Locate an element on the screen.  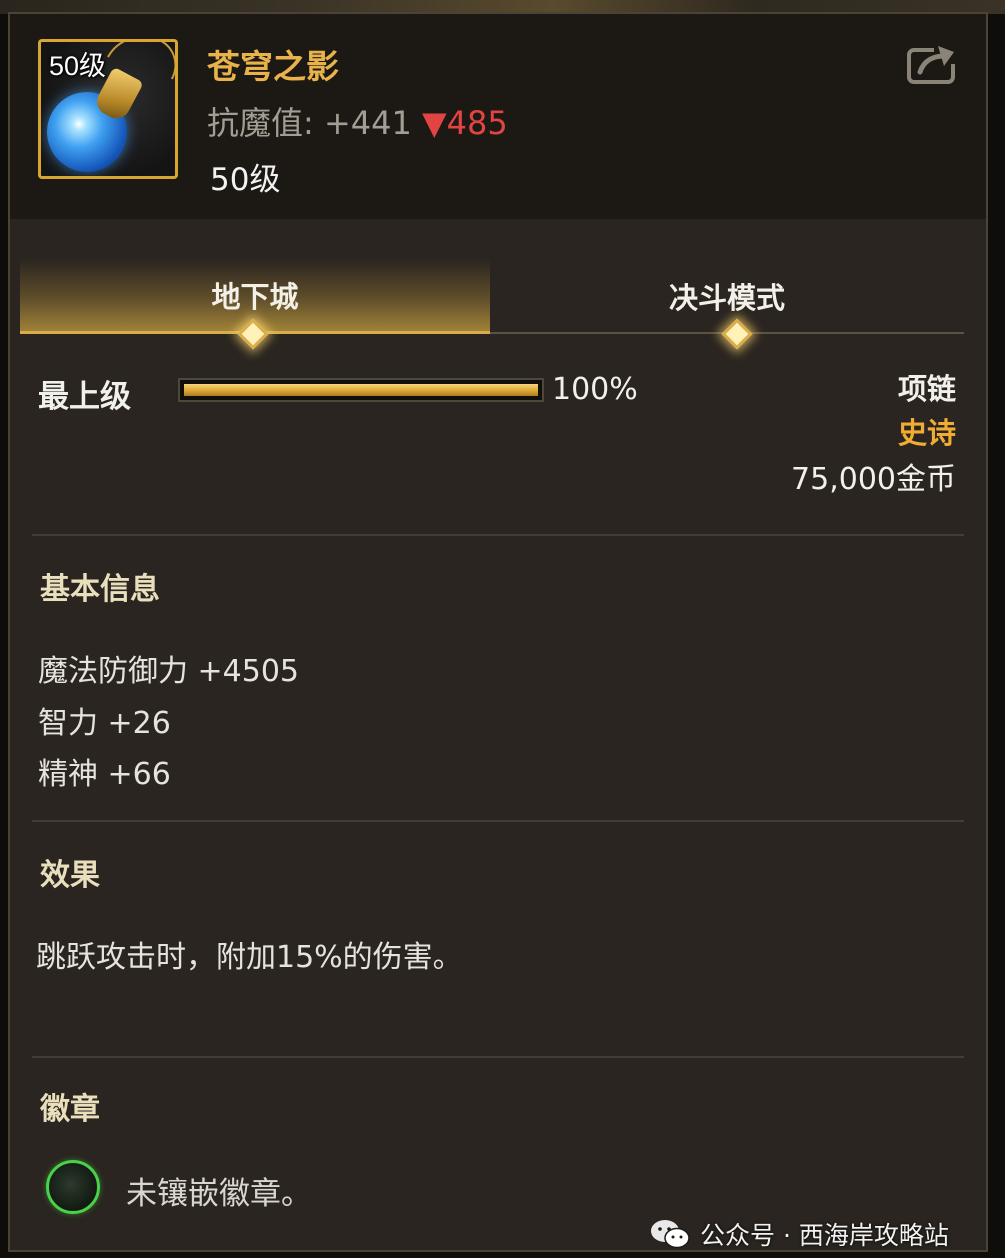
tab-pvp: 决斗模式 is located at coordinates (727, 296).